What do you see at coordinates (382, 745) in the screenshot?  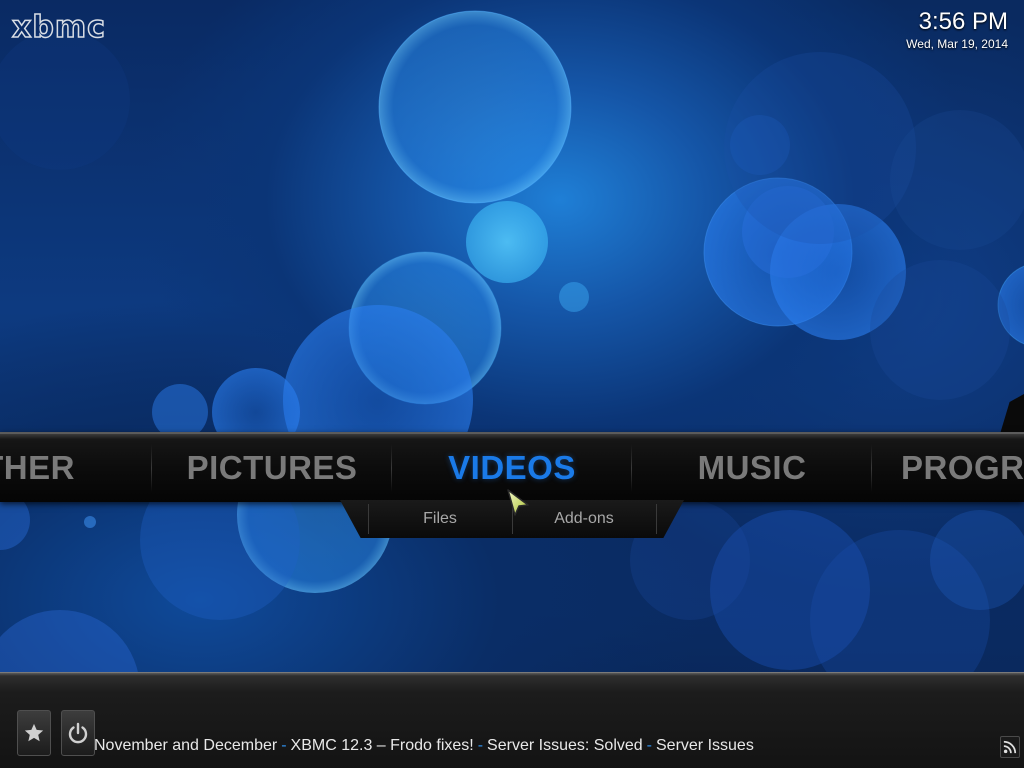 I see `ticker-item: XBMC 12.3 – Frodo fixes!` at bounding box center [382, 745].